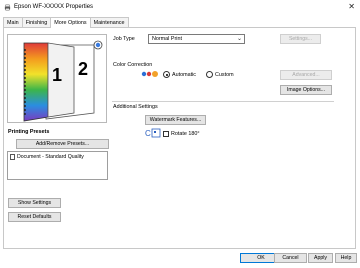 Image resolution: width=360 pixels, height=268 pixels. Describe the element at coordinates (83, 69) in the screenshot. I see `preview-page-2-number: 2` at that location.